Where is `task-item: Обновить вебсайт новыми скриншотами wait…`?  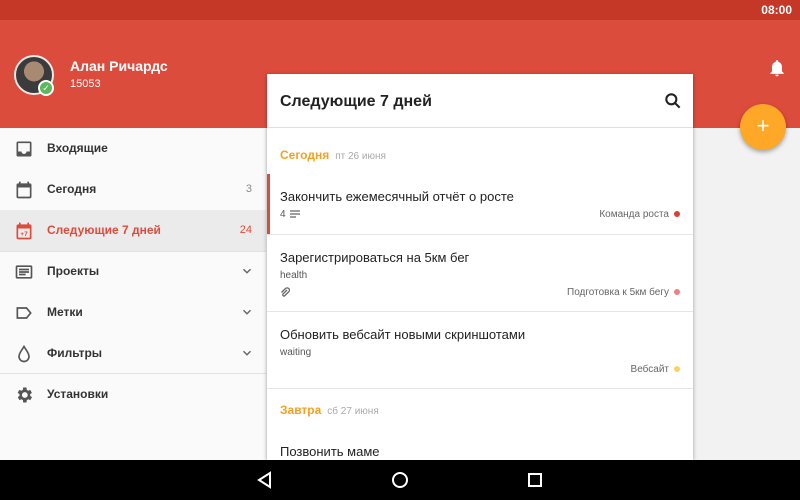
task-item: Обновить вебсайт новыми скриншотами wait… is located at coordinates (480, 350).